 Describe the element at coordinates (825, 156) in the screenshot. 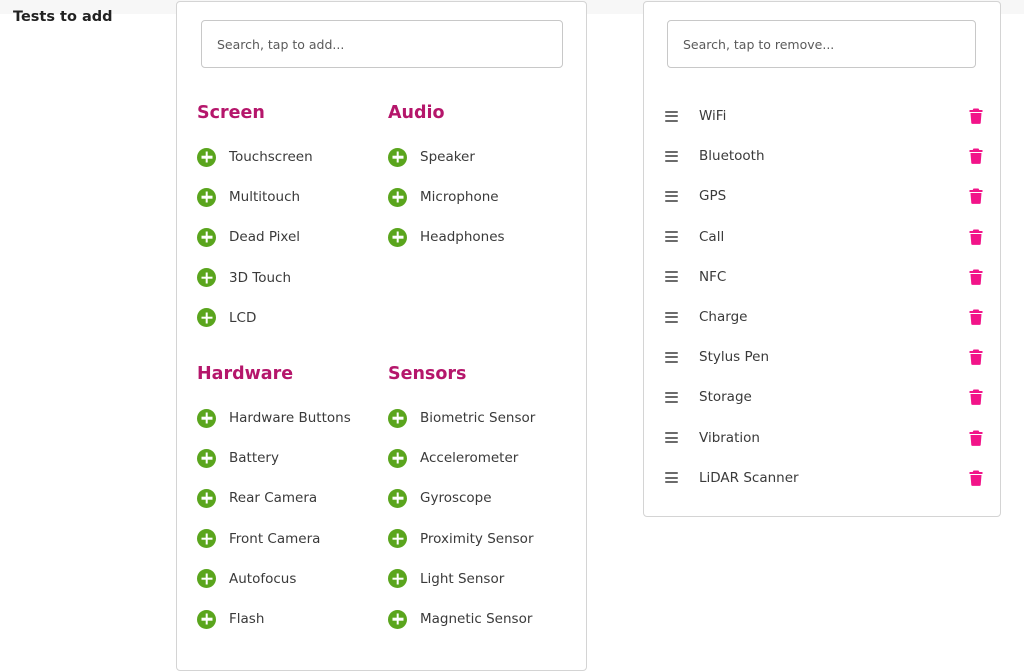

I see `selected-test-item: Bluetooth` at that location.